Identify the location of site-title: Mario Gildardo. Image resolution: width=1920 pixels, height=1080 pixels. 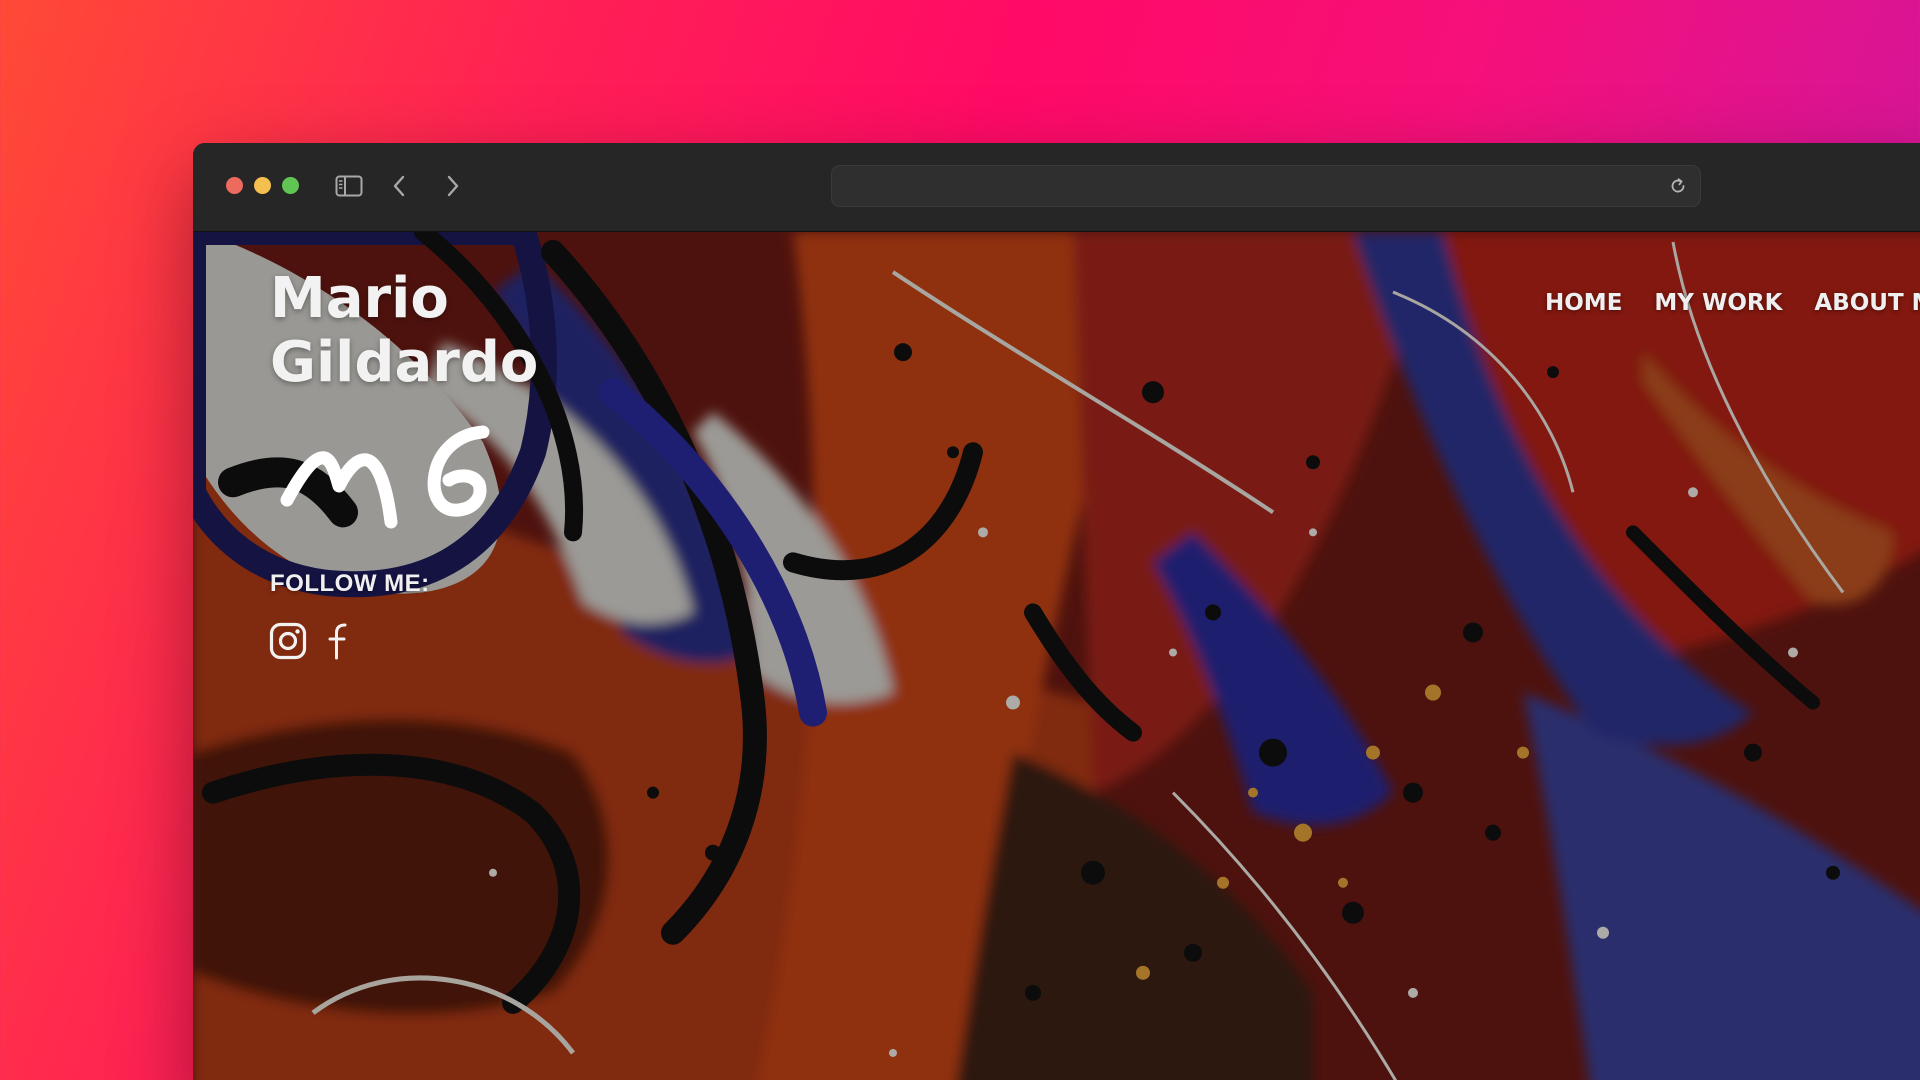
(404, 331).